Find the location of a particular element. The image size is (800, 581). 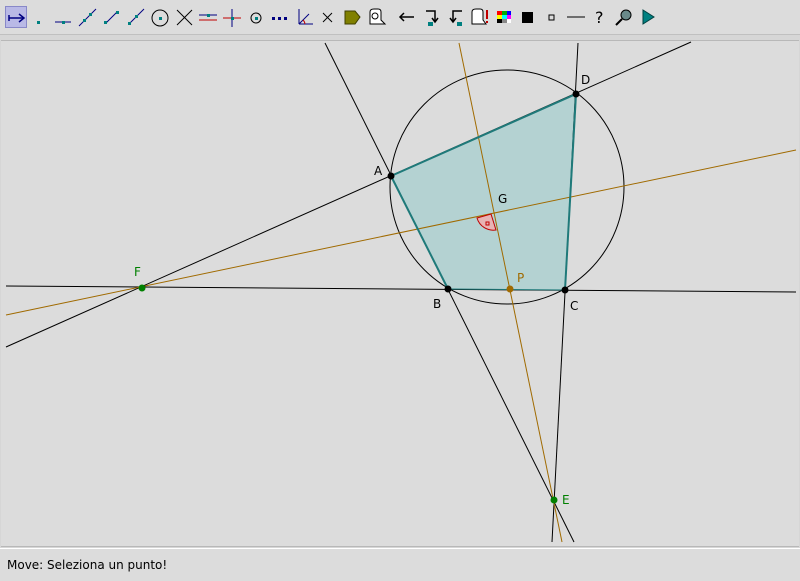

angle-icon is located at coordinates (305, 17).